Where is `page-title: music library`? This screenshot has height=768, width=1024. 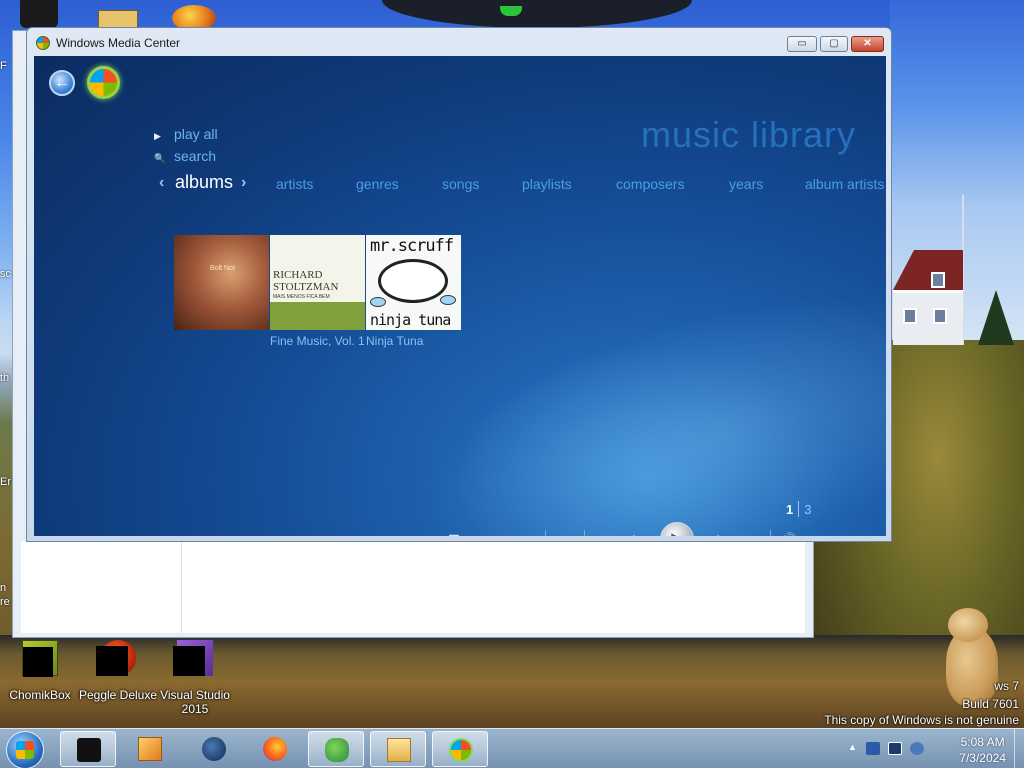
page-title: music library is located at coordinates (749, 134).